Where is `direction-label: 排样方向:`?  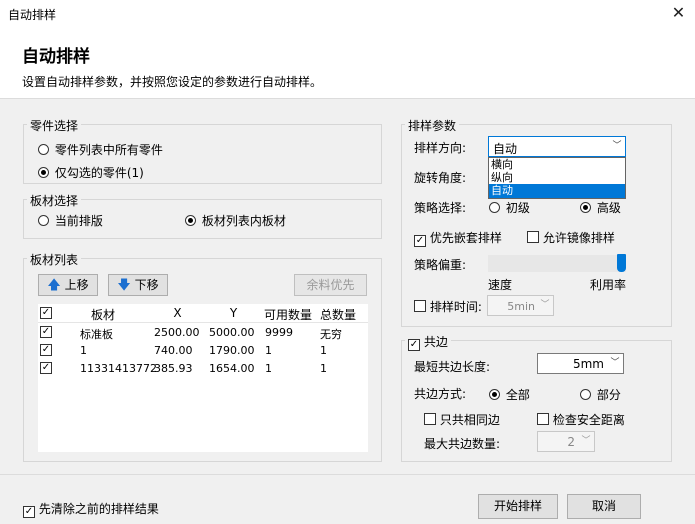
direction-label: 排样方向: is located at coordinates (440, 148).